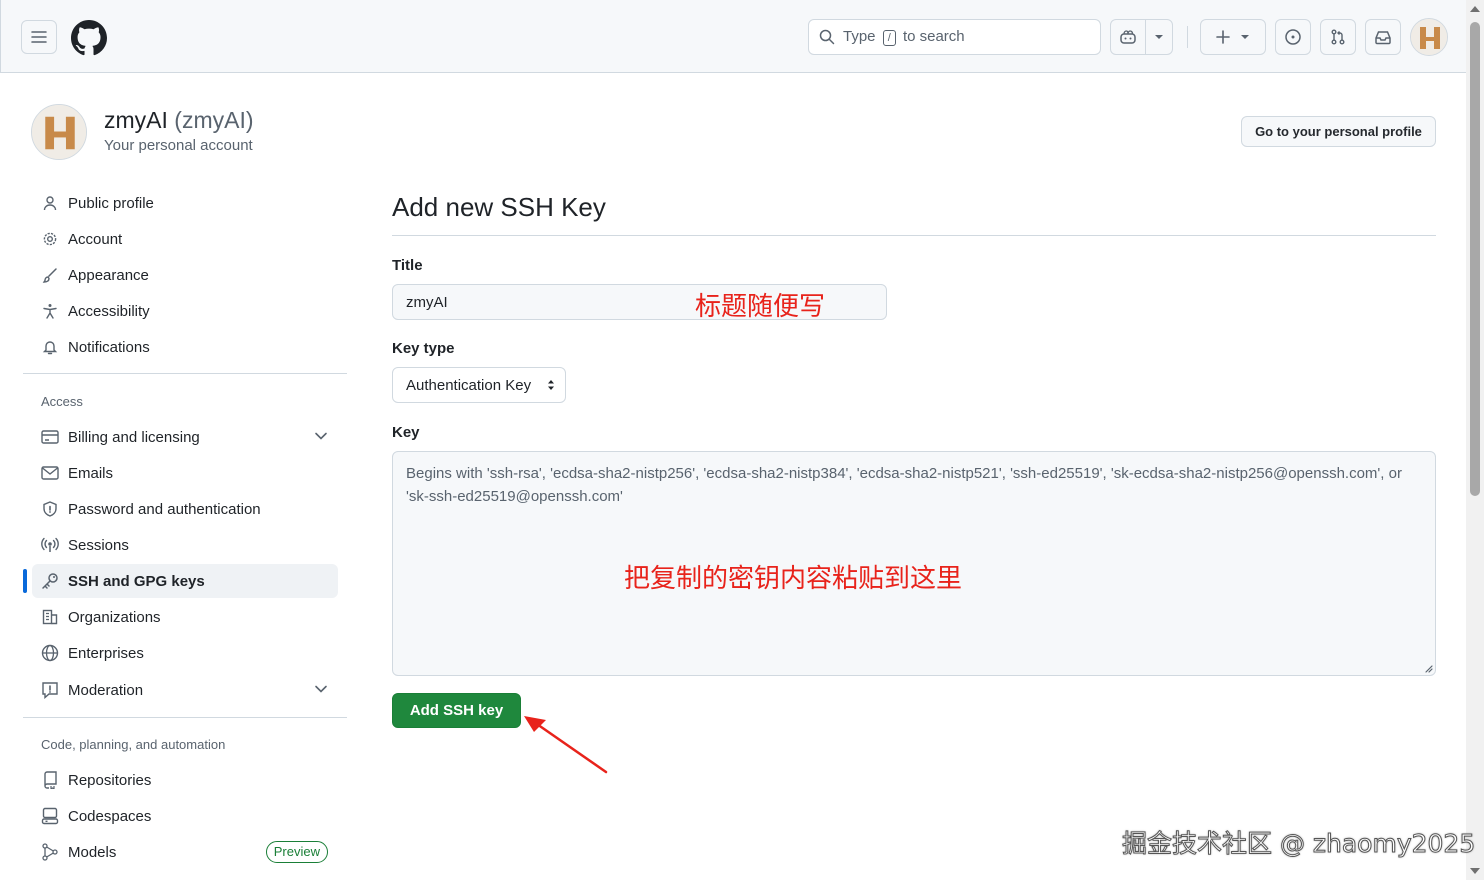 The width and height of the screenshot is (1484, 880). Describe the element at coordinates (95, 239) in the screenshot. I see `sidebar-item-label: Account` at that location.